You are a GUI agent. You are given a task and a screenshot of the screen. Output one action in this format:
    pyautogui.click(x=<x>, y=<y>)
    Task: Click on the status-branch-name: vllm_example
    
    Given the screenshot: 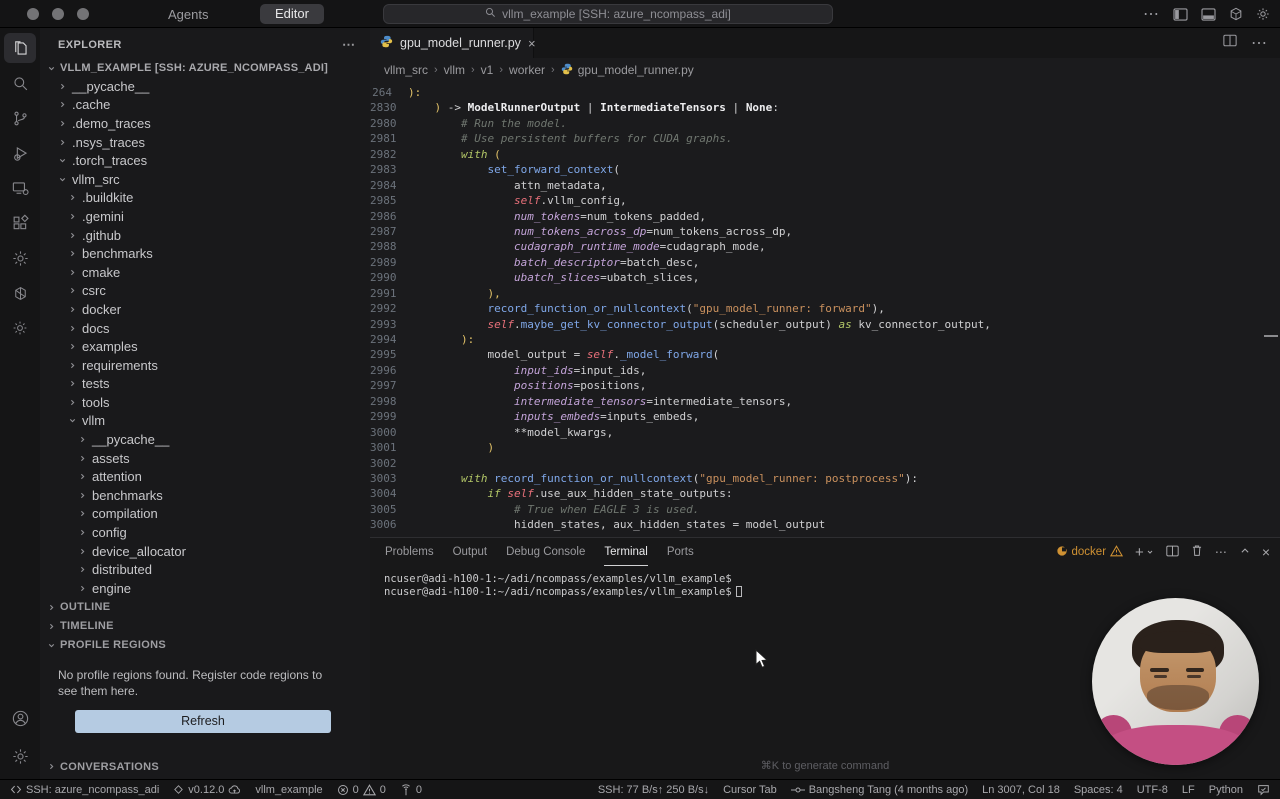 What is the action you would take?
    pyautogui.click(x=288, y=790)
    